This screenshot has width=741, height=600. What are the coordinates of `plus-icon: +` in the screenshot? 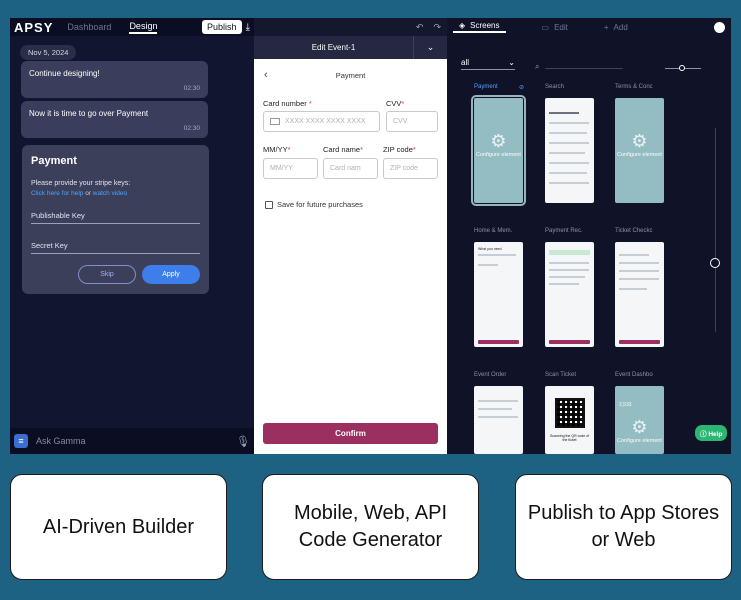 It's located at (606, 27).